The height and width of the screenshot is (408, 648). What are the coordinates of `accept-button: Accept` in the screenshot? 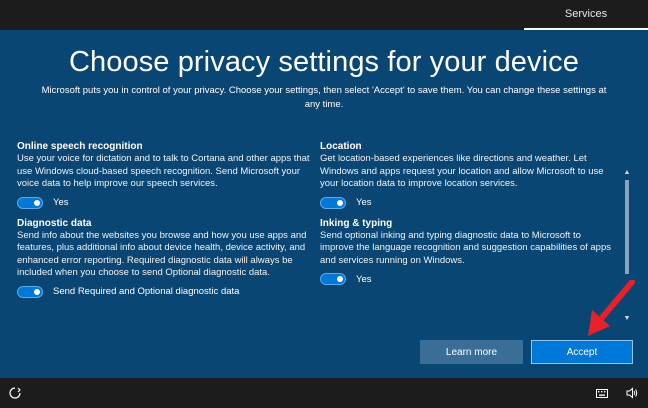 It's located at (582, 352).